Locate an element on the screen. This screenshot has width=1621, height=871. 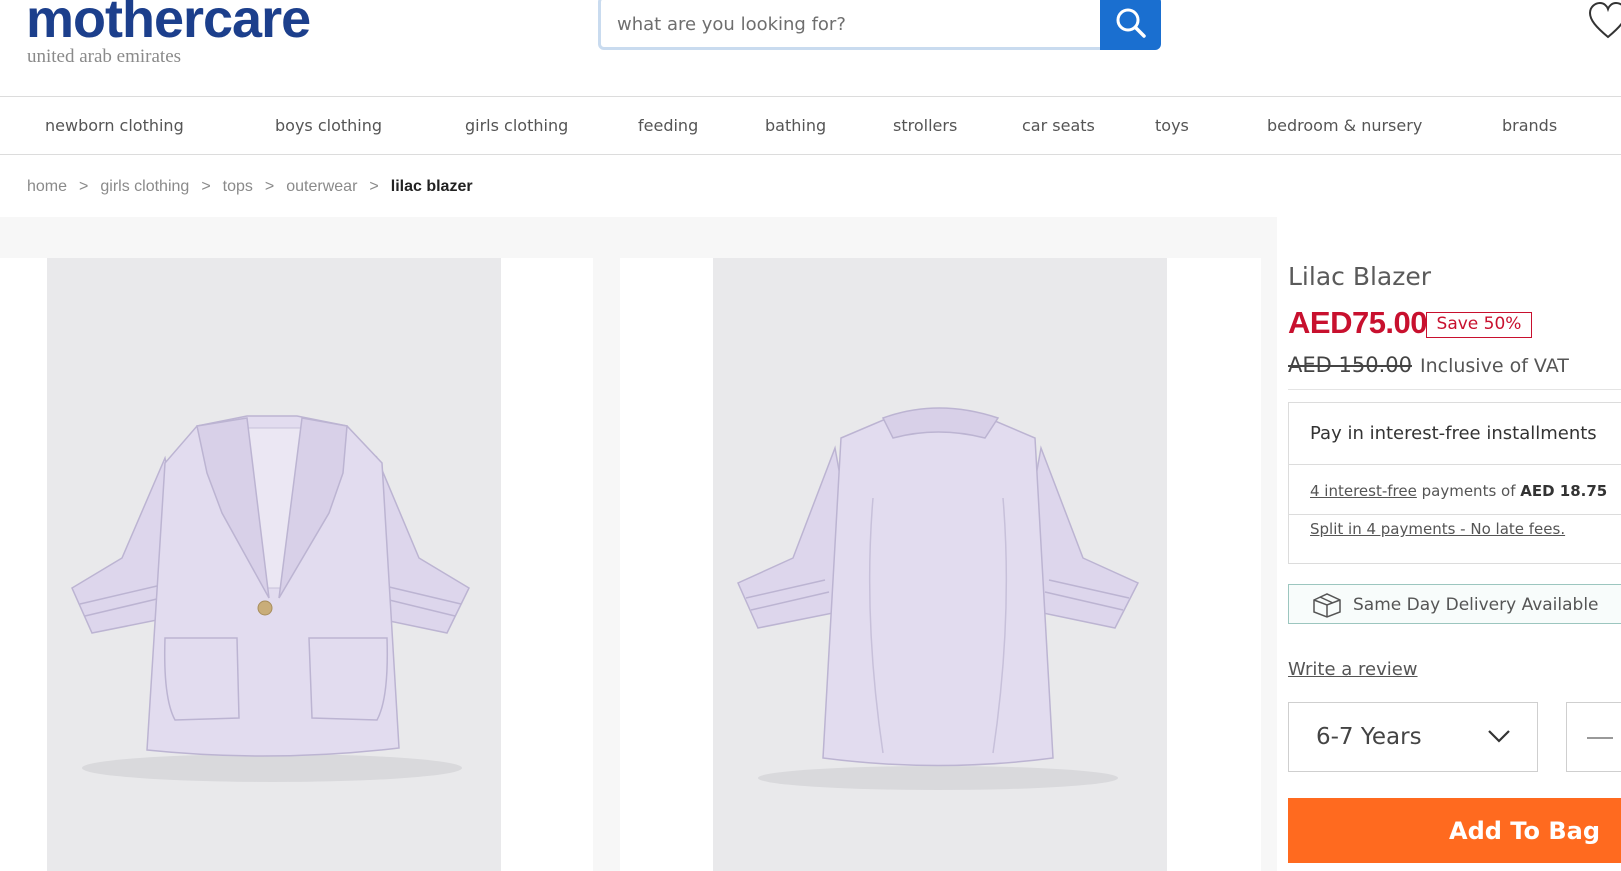
product-price: AED75.00 is located at coordinates (1358, 322).